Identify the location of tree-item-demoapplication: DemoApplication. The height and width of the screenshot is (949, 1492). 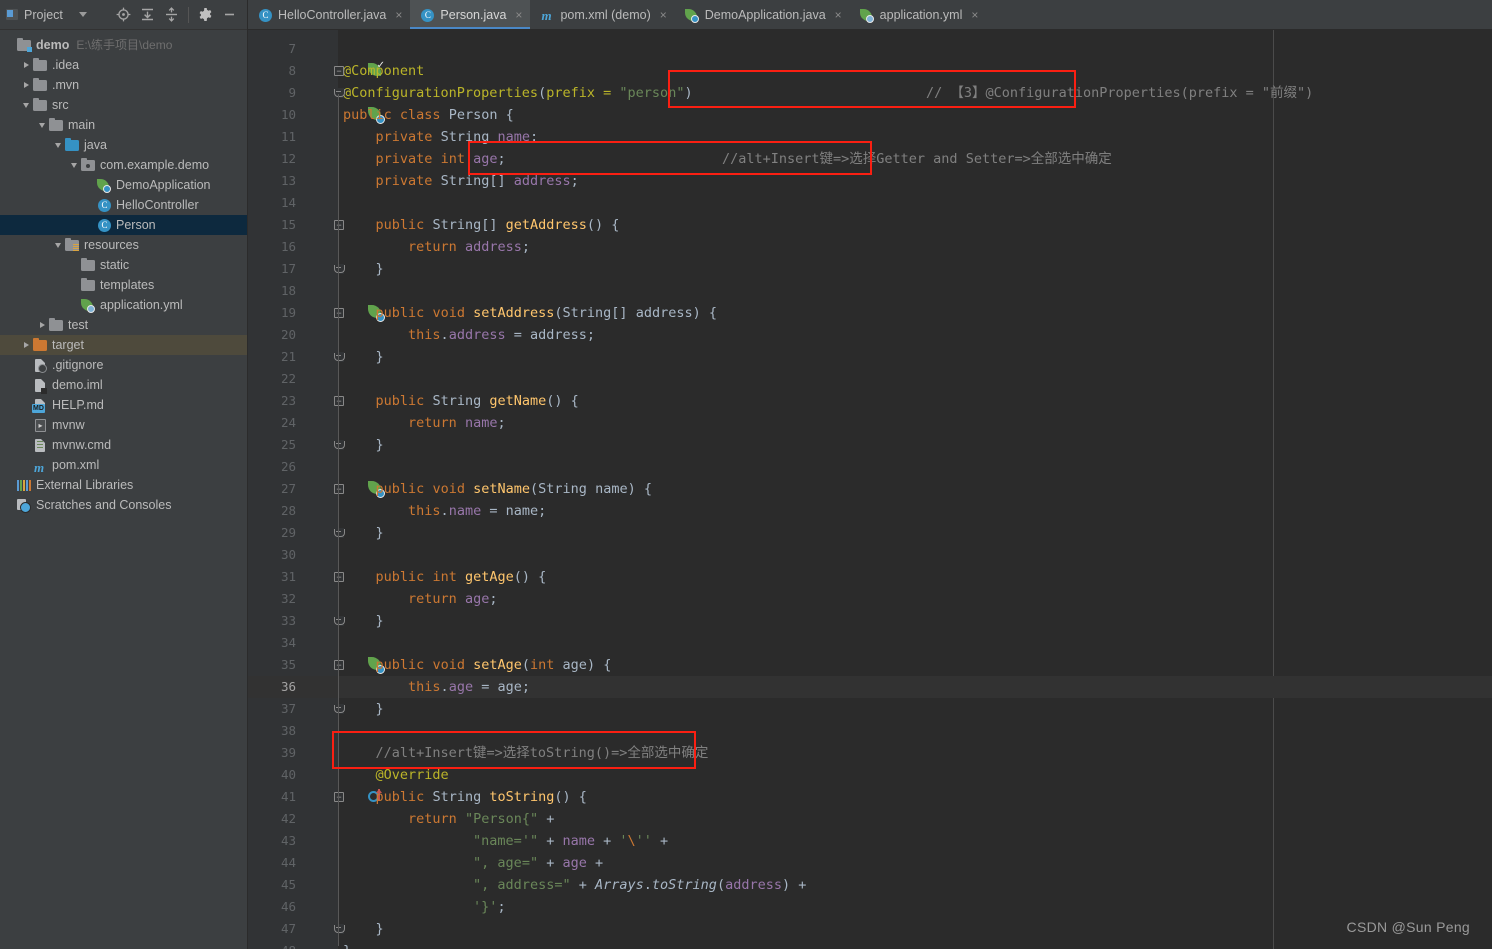
(123, 185).